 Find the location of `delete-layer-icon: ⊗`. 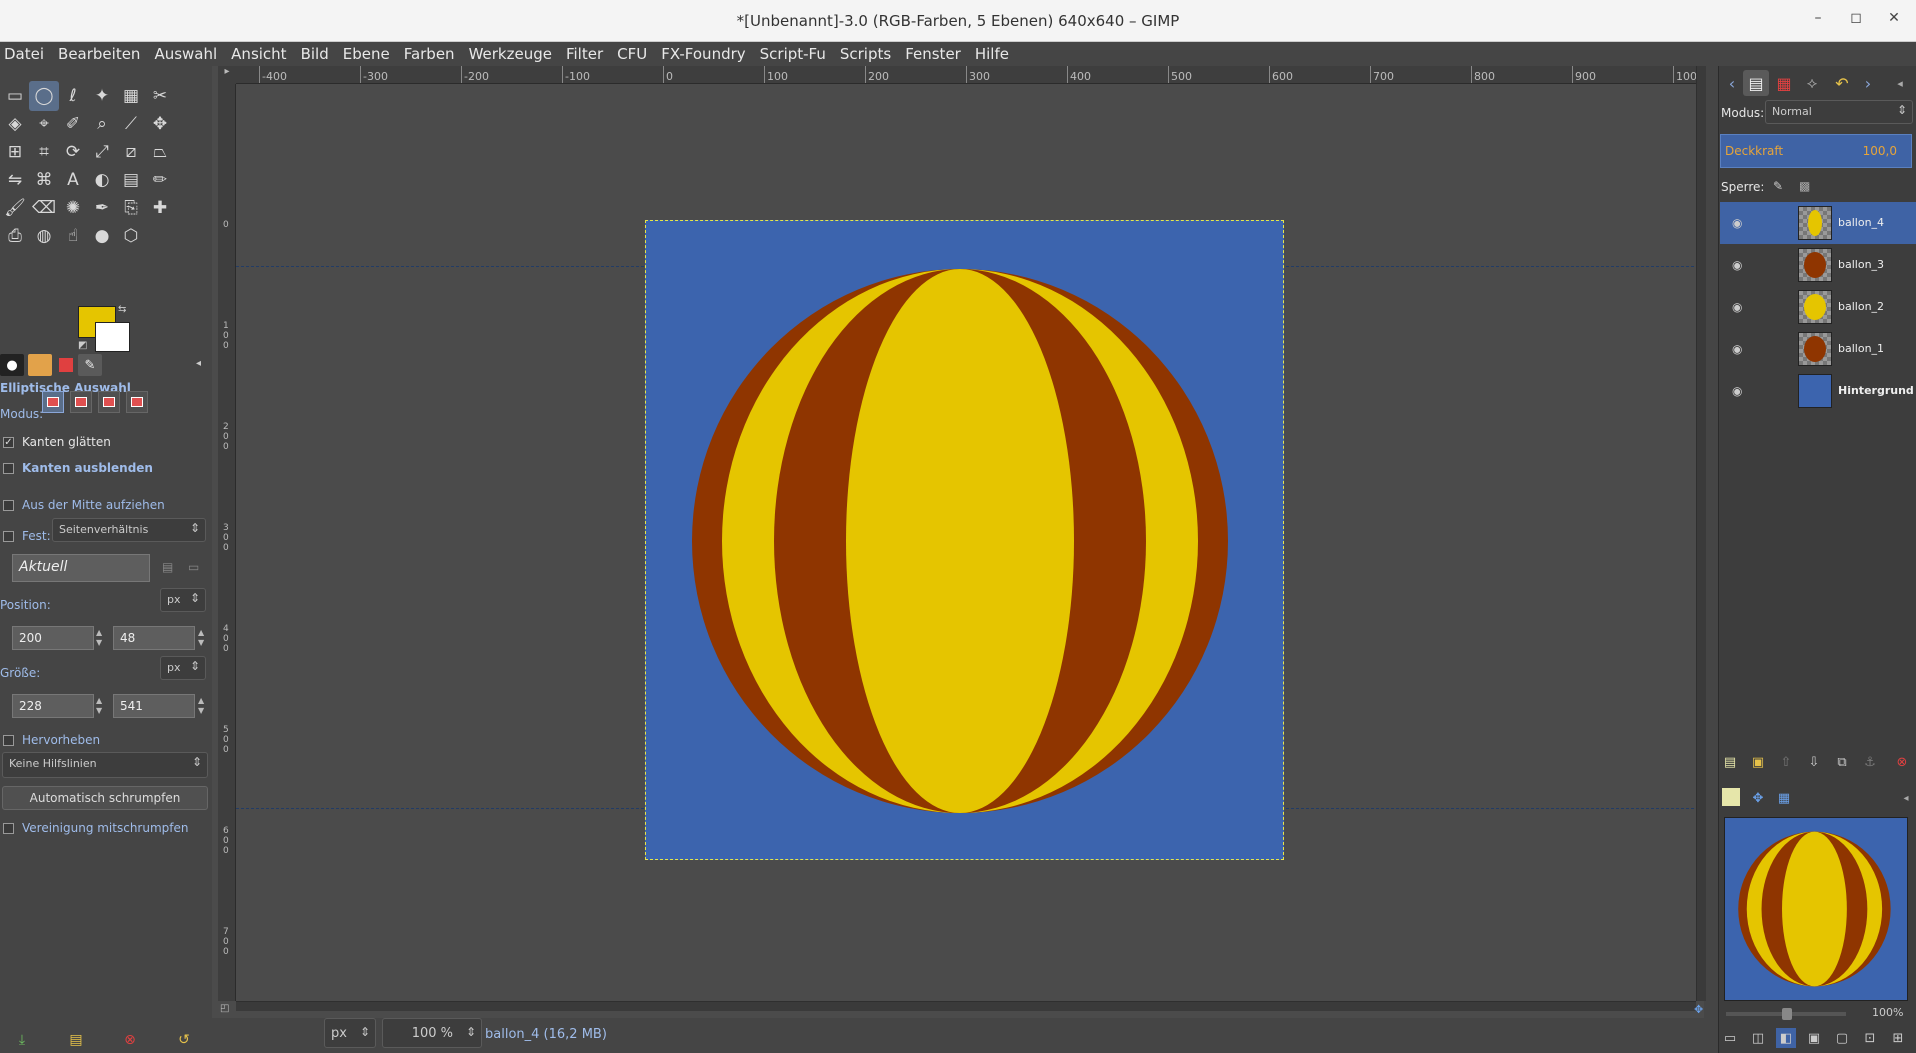

delete-layer-icon: ⊗ is located at coordinates (1902, 762).